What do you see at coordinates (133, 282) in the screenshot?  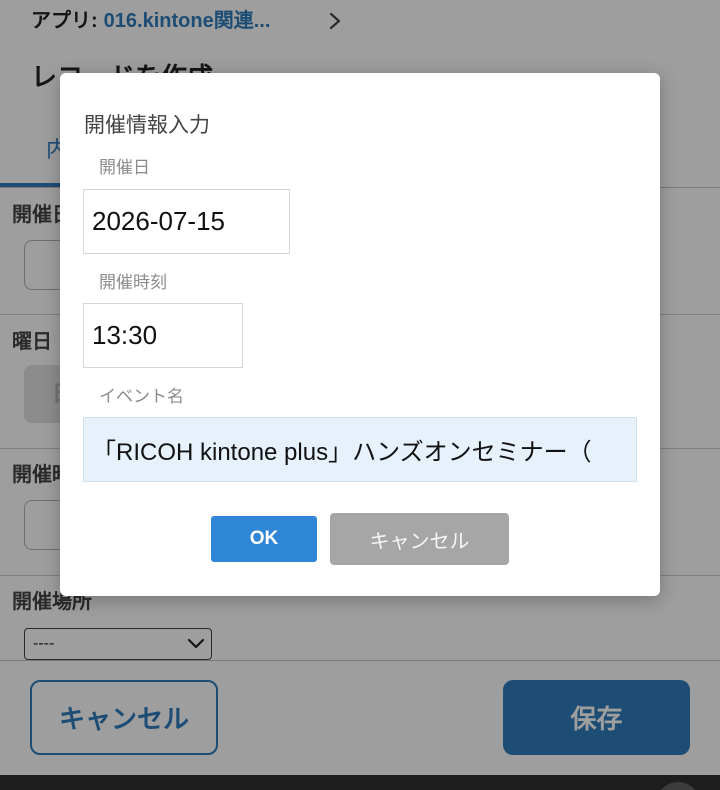 I see `dialog-label-time: 開催時刻` at bounding box center [133, 282].